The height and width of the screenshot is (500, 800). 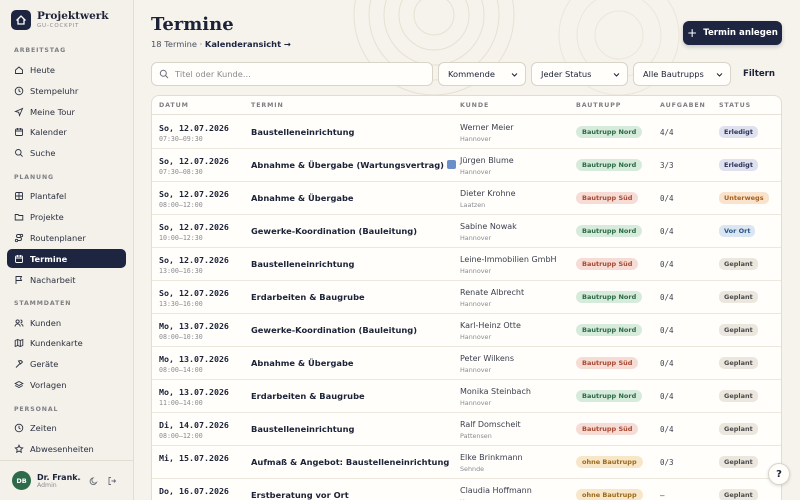 What do you see at coordinates (473, 205) in the screenshot?
I see `customer-city: Laatzen` at bounding box center [473, 205].